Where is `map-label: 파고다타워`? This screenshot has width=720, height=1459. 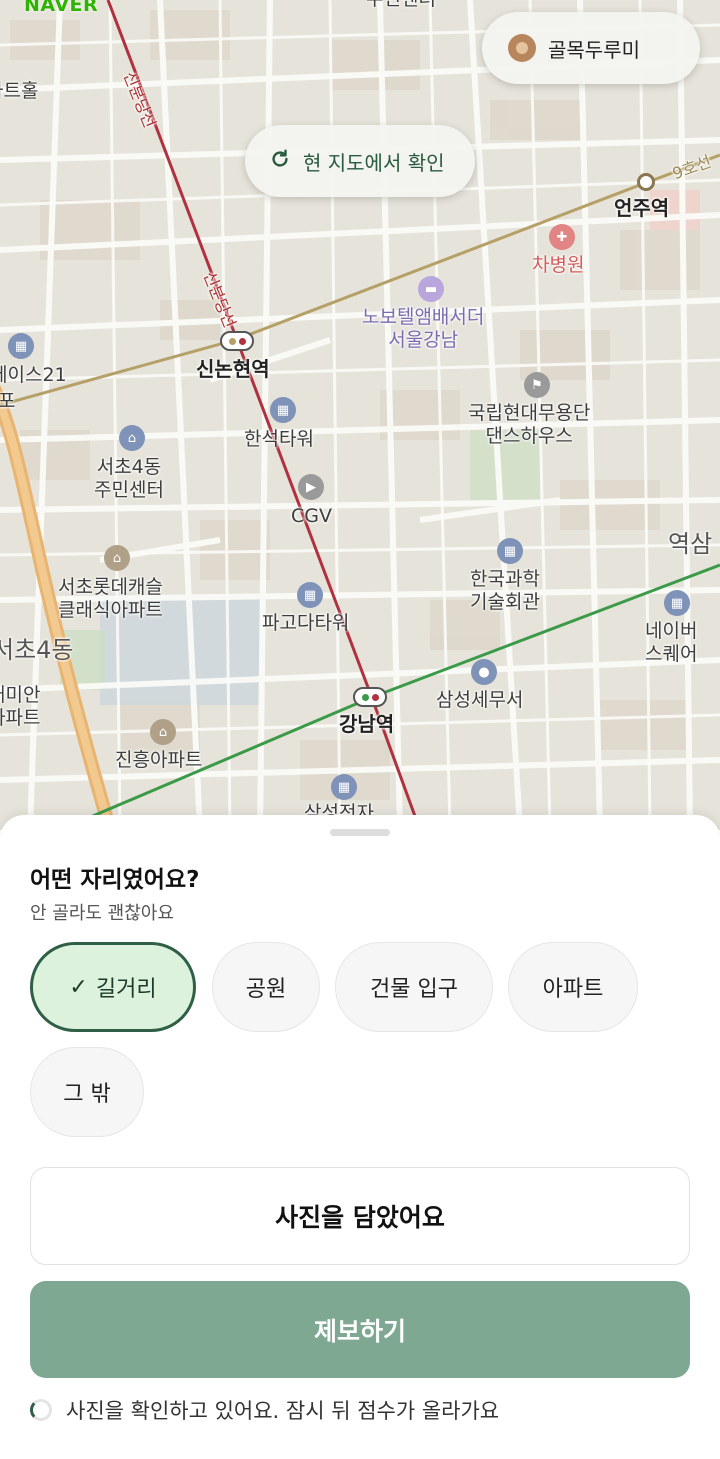
map-label: 파고다타워 is located at coordinates (305, 623).